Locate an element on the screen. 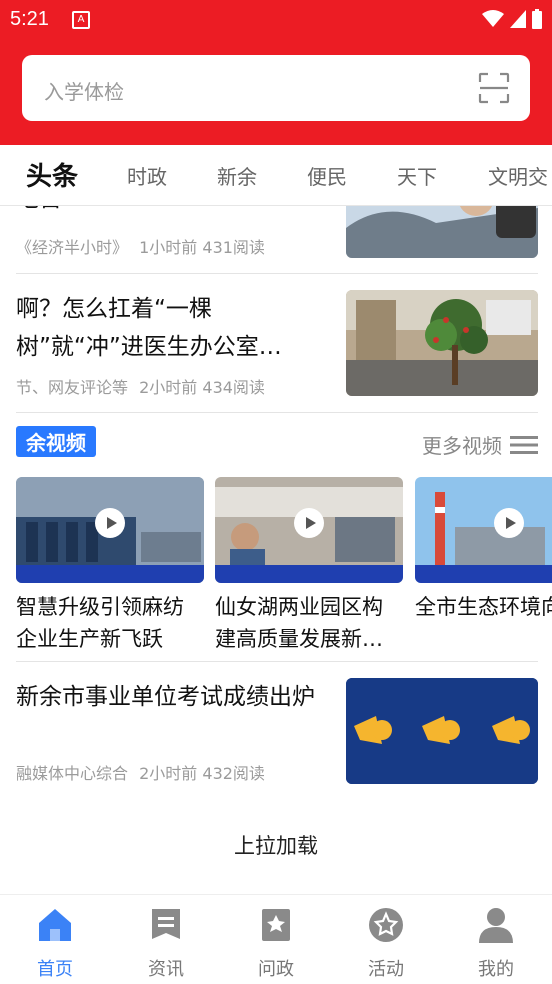 The image size is (552, 984). header: 入学体检 is located at coordinates (276, 92).